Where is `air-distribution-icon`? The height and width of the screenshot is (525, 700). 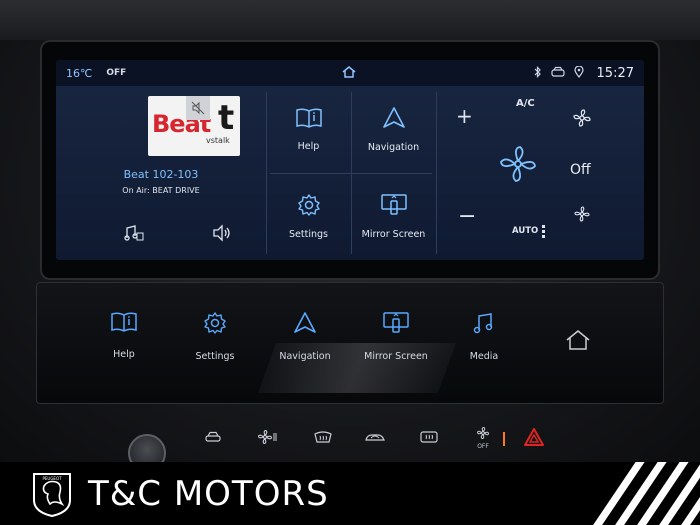
air-distribution-icon is located at coordinates (582, 120).